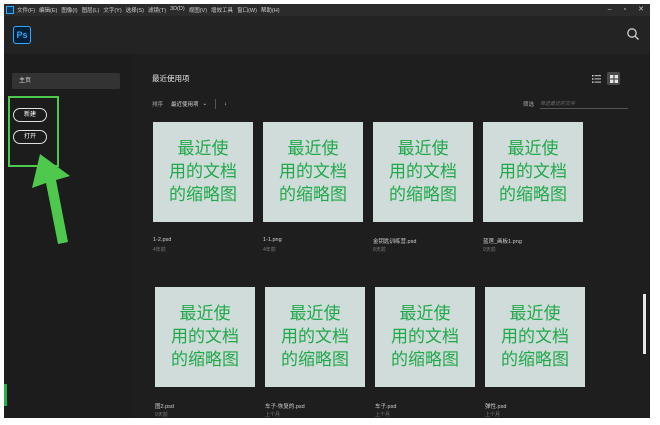 This screenshot has width=660, height=425. I want to click on menu-type: 文字(Y), so click(112, 10).